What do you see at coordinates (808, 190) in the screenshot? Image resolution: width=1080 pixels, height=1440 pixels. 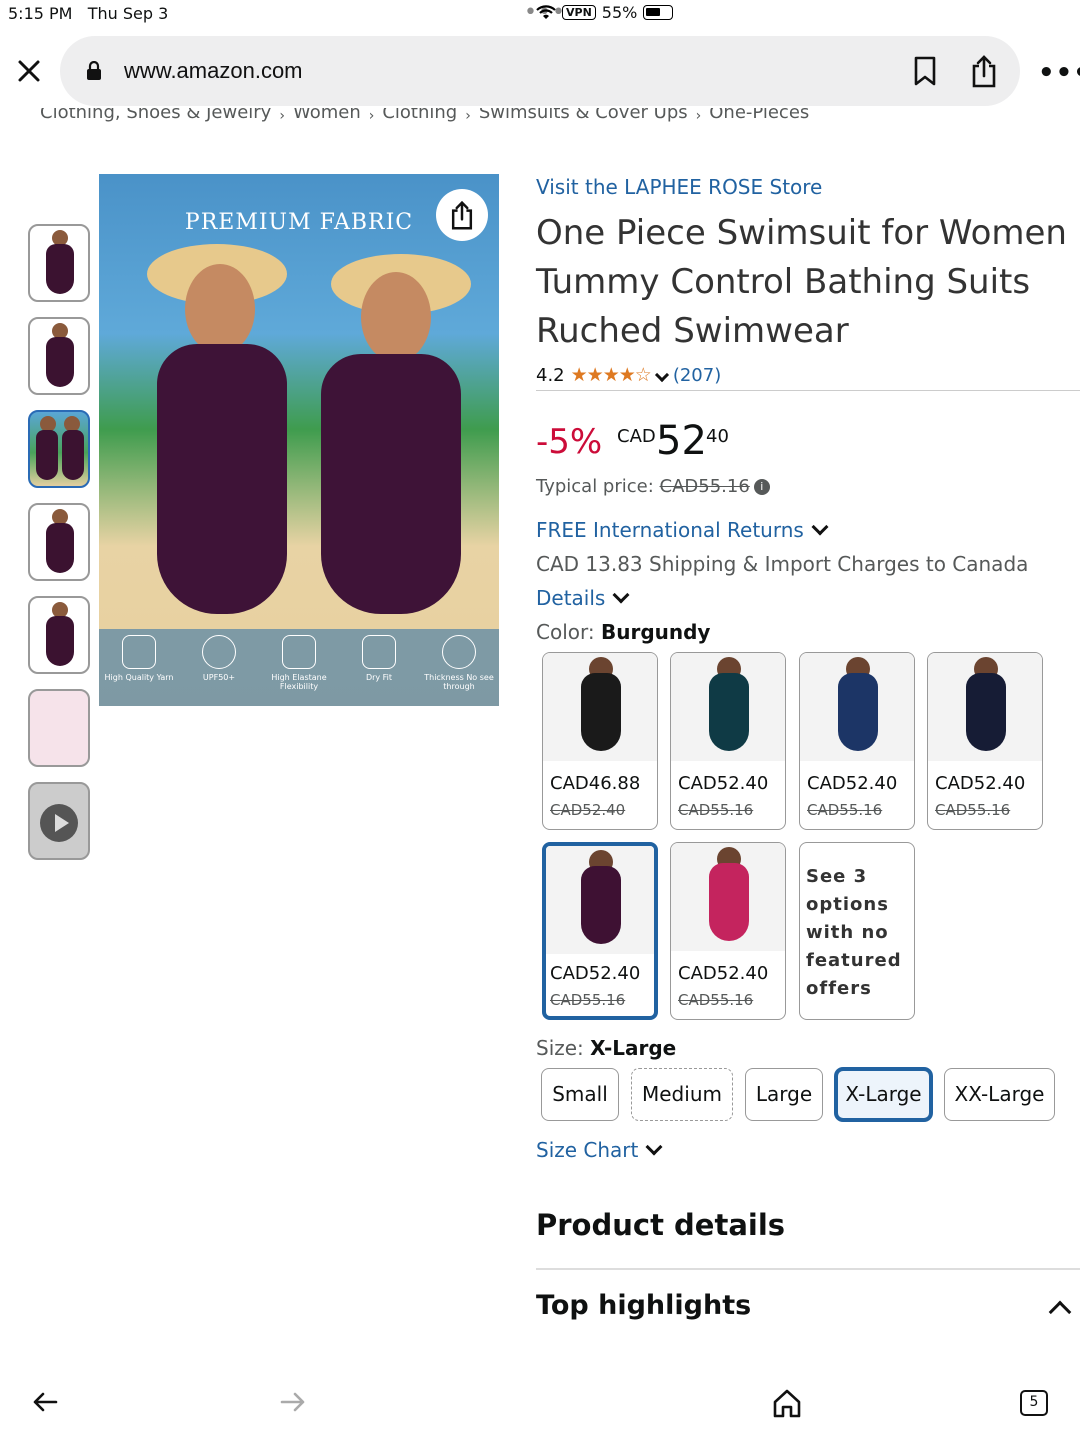 I see `store-link: Visit the LAPHEE ROSE Store` at bounding box center [808, 190].